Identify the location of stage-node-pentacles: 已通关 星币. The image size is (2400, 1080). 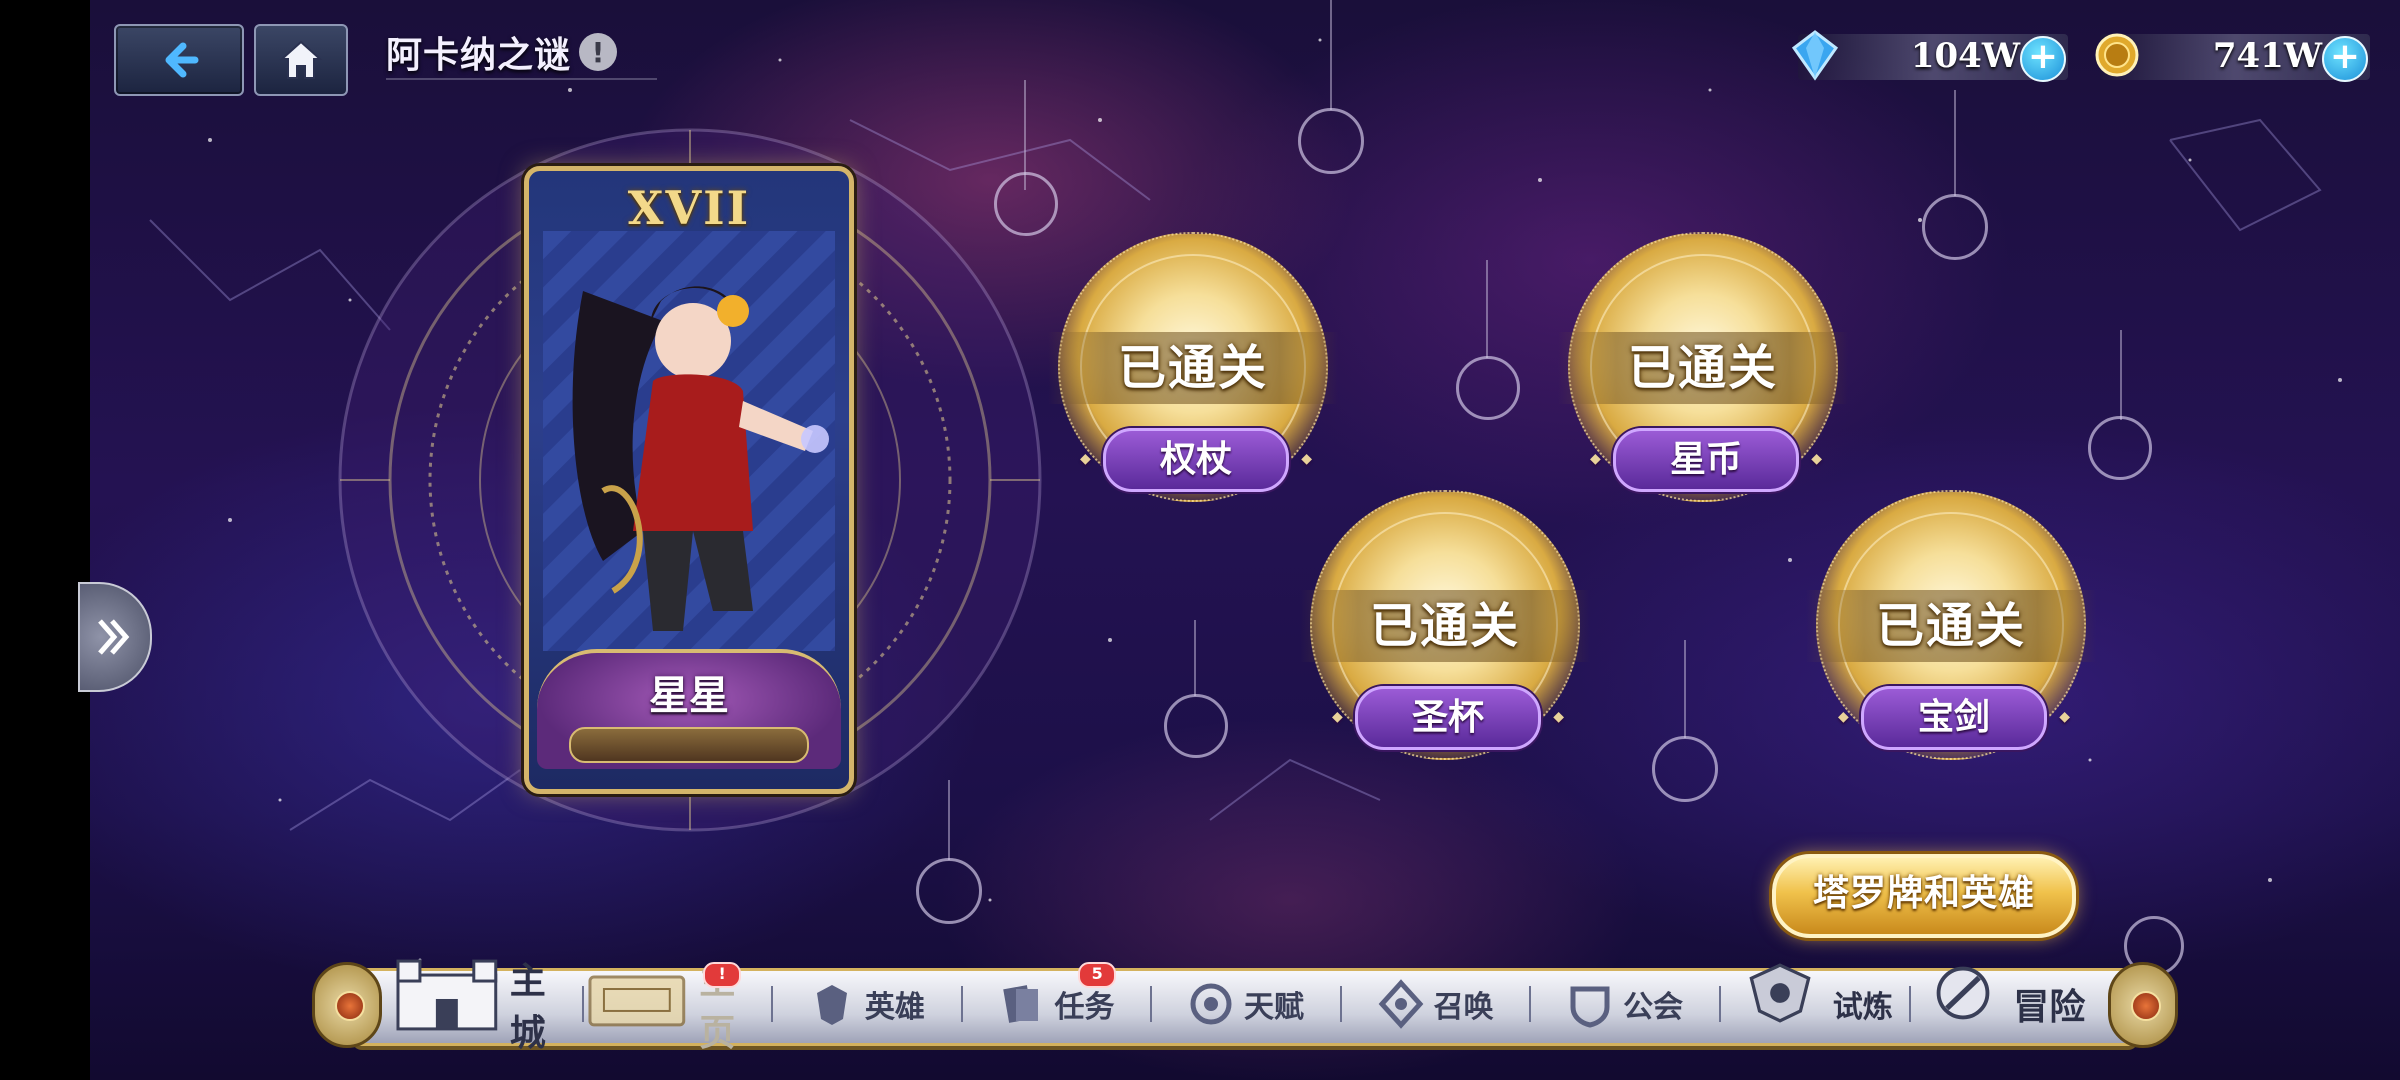
(1703, 377).